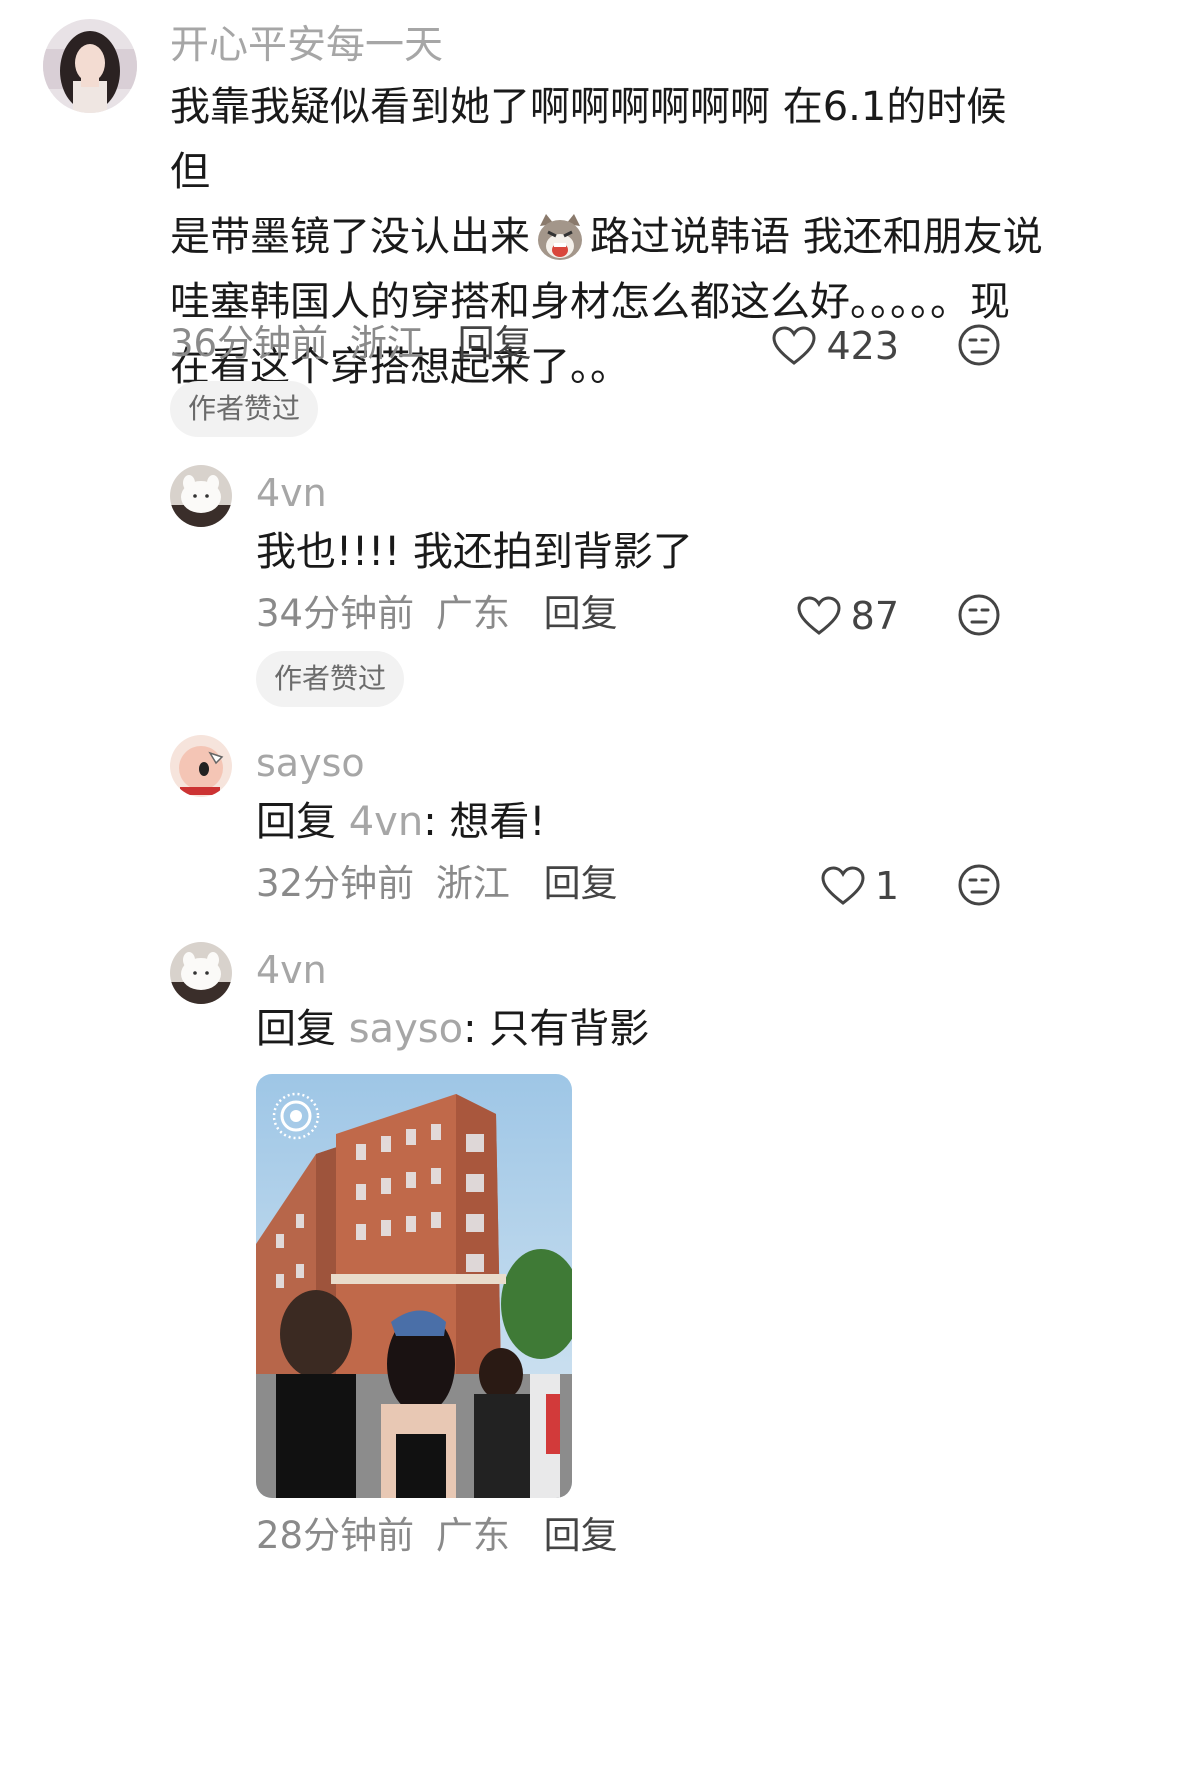 Image resolution: width=1179 pixels, height=1774 pixels. What do you see at coordinates (484, 822) in the screenshot?
I see `reply-text: : 想看!` at bounding box center [484, 822].